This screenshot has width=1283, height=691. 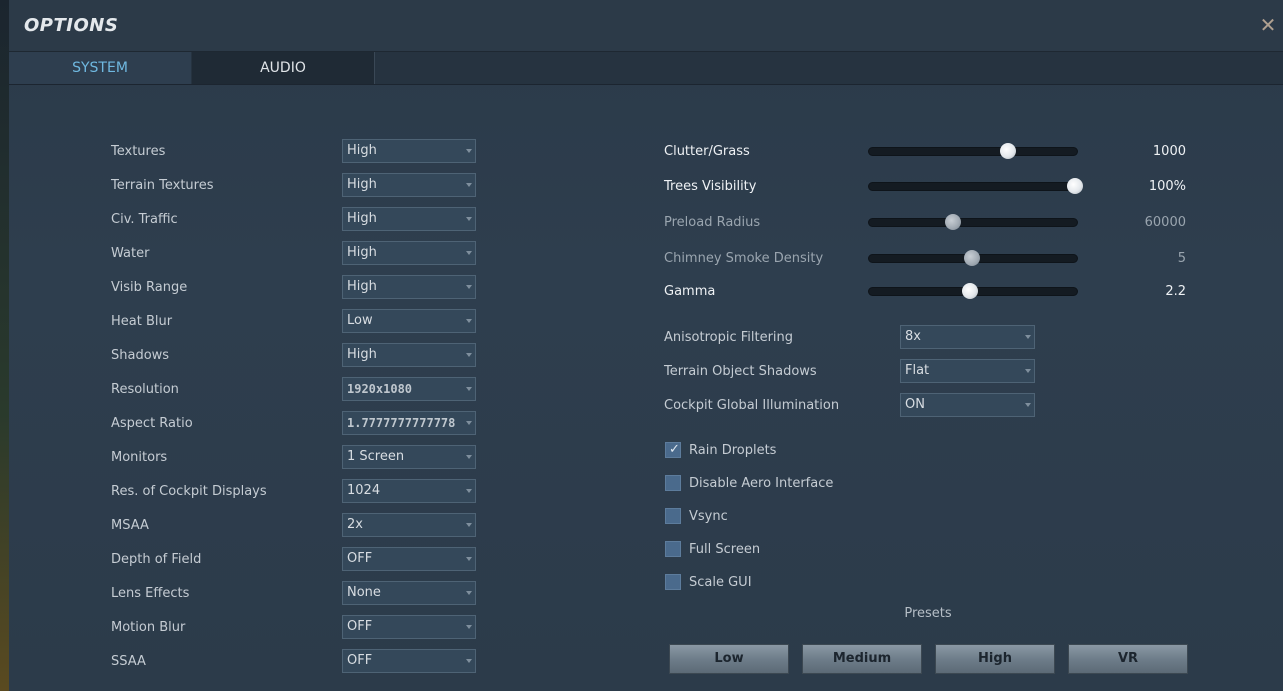 I want to click on tab-bar: SYSTEM AUDIO, so click(x=646, y=68).